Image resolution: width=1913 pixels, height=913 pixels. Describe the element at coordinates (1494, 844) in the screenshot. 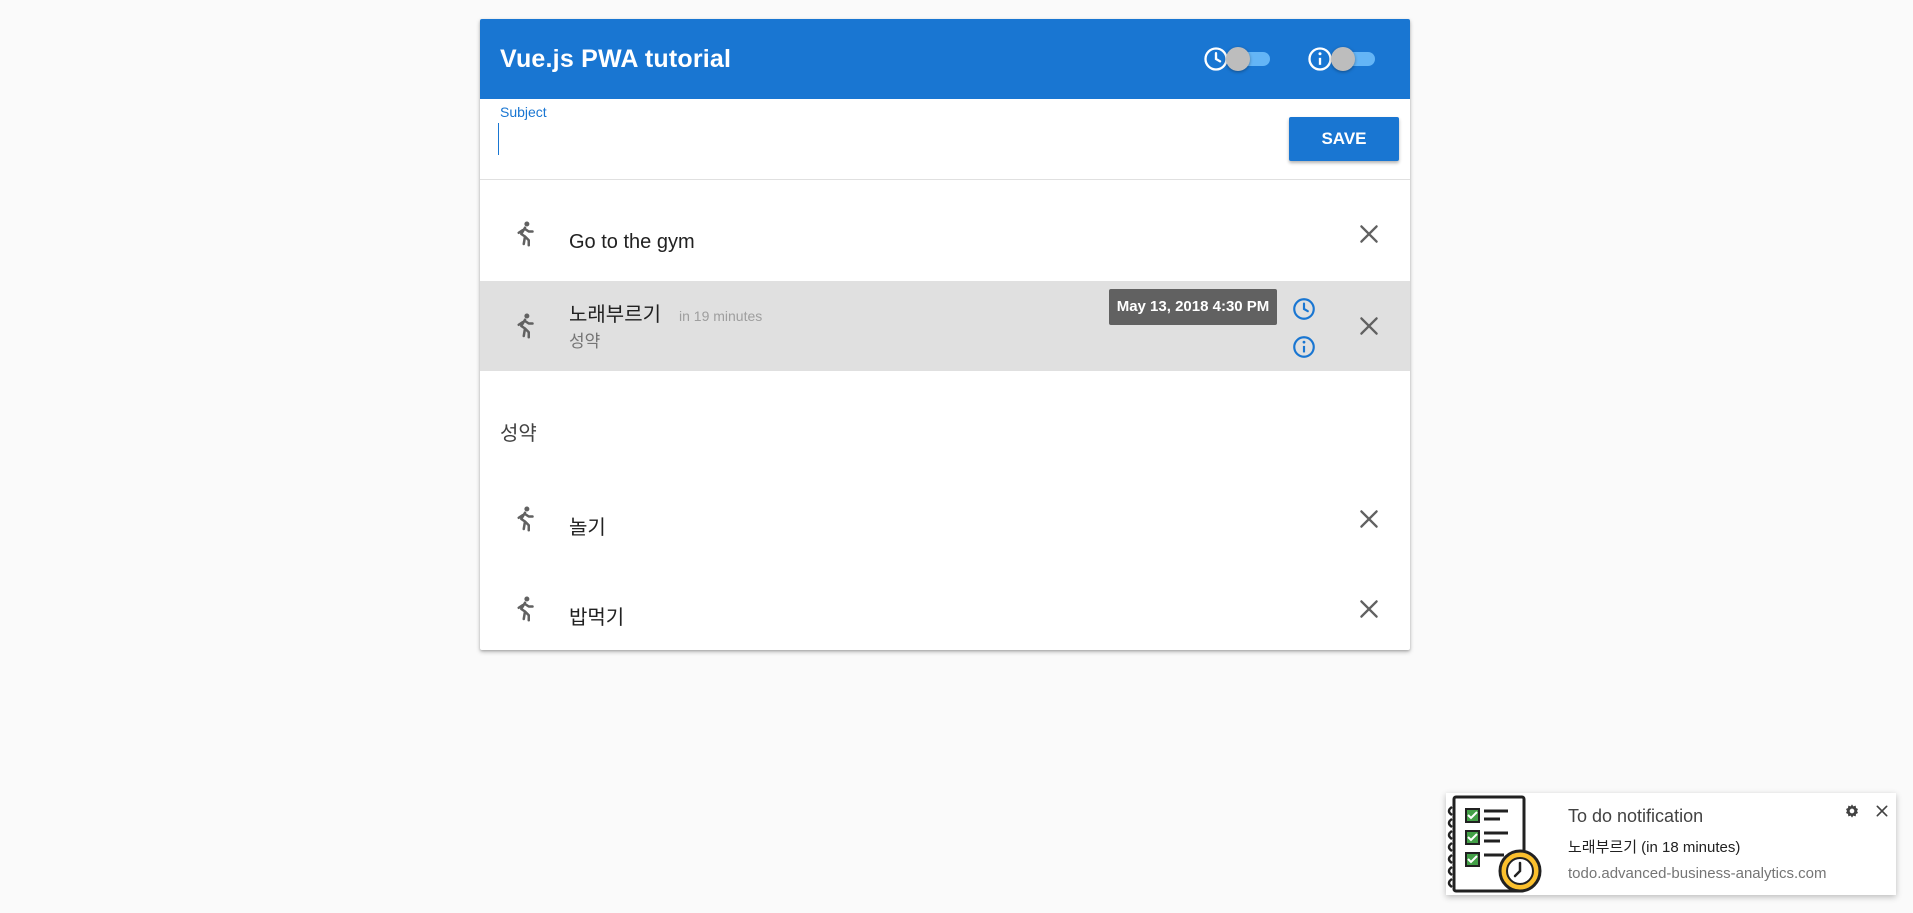

I see `checklist-clock-icon` at that location.